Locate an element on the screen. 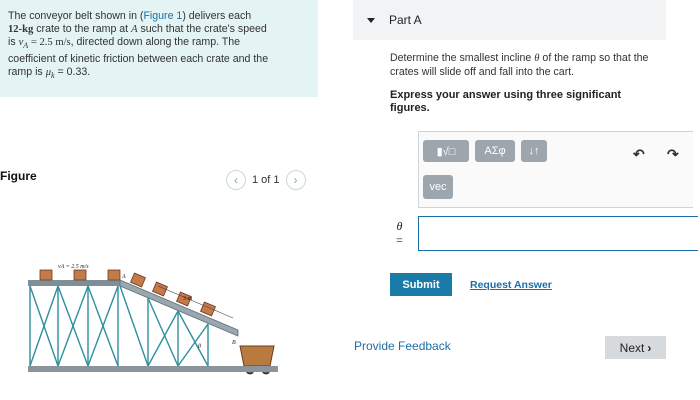  problem-text-5: is is located at coordinates (13, 42).